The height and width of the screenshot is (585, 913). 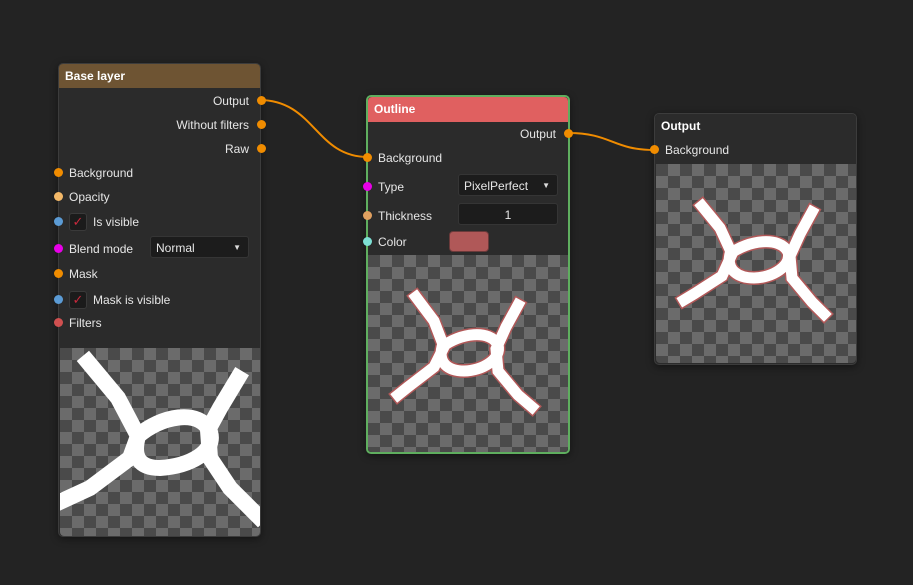 What do you see at coordinates (681, 126) in the screenshot?
I see `output-node-title: Output` at bounding box center [681, 126].